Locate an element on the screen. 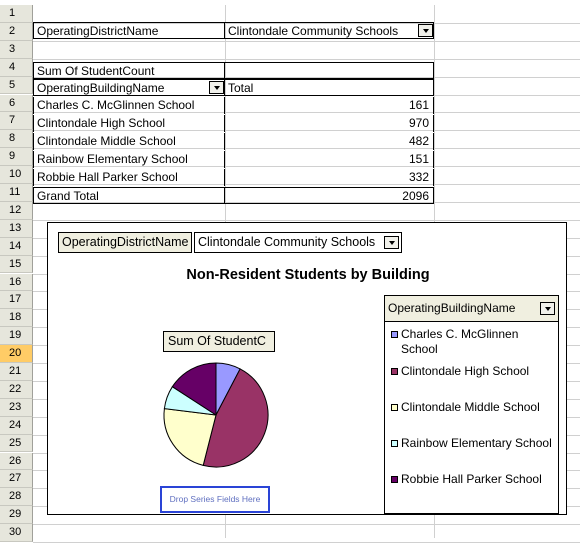  row-header-3: 3 is located at coordinates (16, 49).